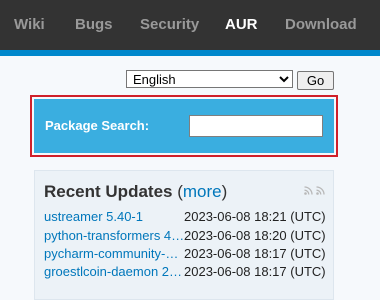  What do you see at coordinates (224, 191) in the screenshot?
I see `close-paren: )` at bounding box center [224, 191].